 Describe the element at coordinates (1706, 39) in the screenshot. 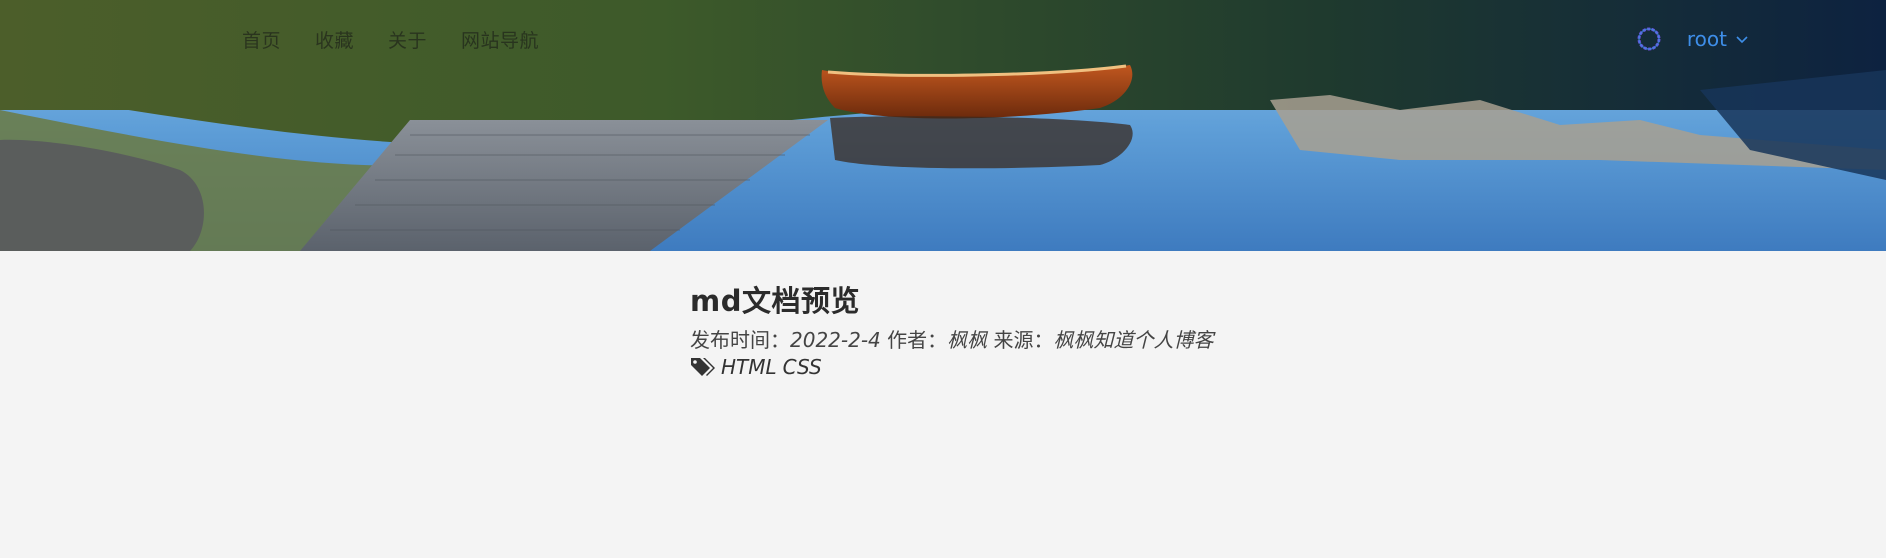

I see `user-name: root` at that location.